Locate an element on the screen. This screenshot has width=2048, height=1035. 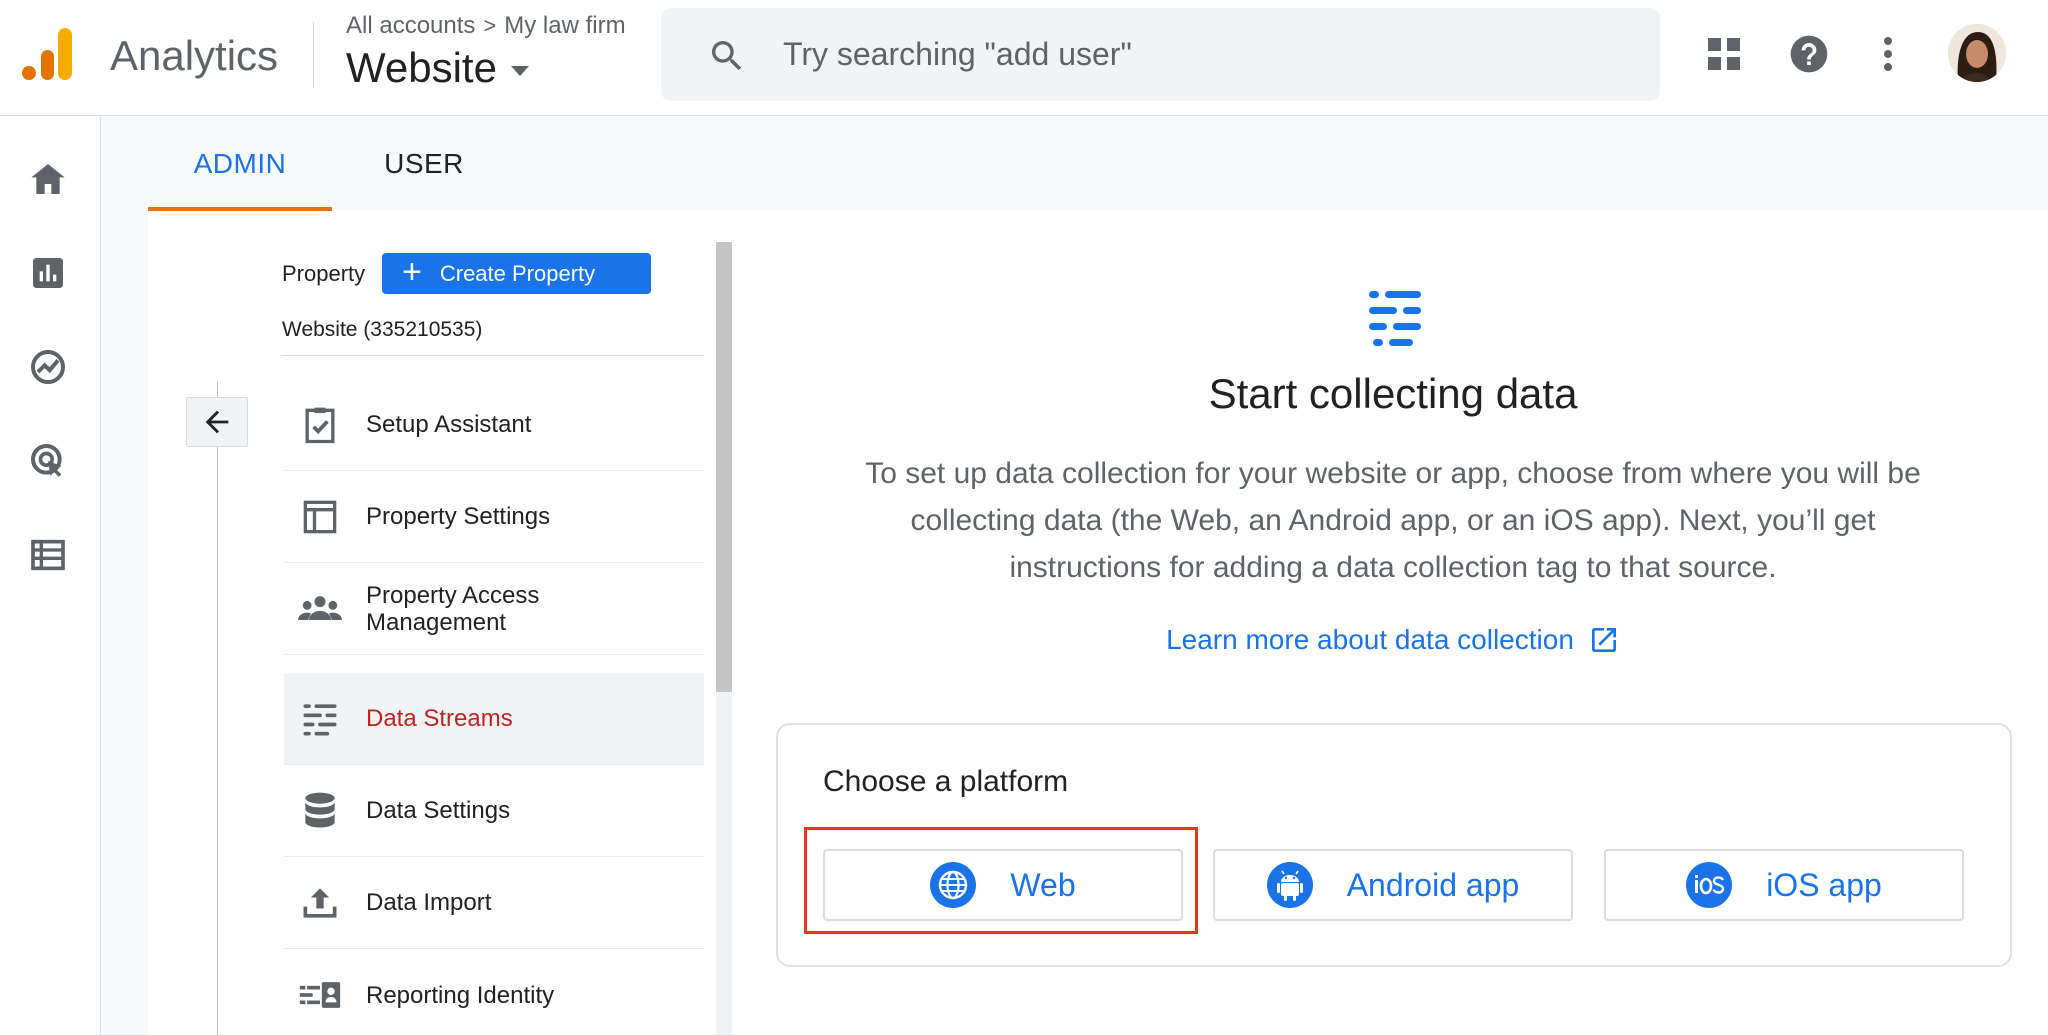
create-property-button: + Create Property is located at coordinates (516, 273).